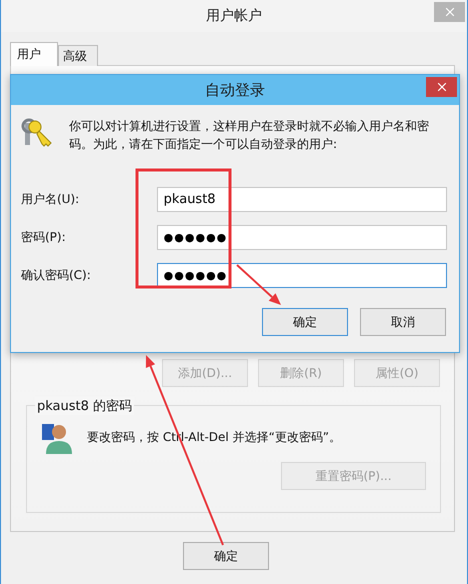 Image resolution: width=468 pixels, height=584 pixels. What do you see at coordinates (44, 237) in the screenshot?
I see `field-label: 密码(P):` at bounding box center [44, 237].